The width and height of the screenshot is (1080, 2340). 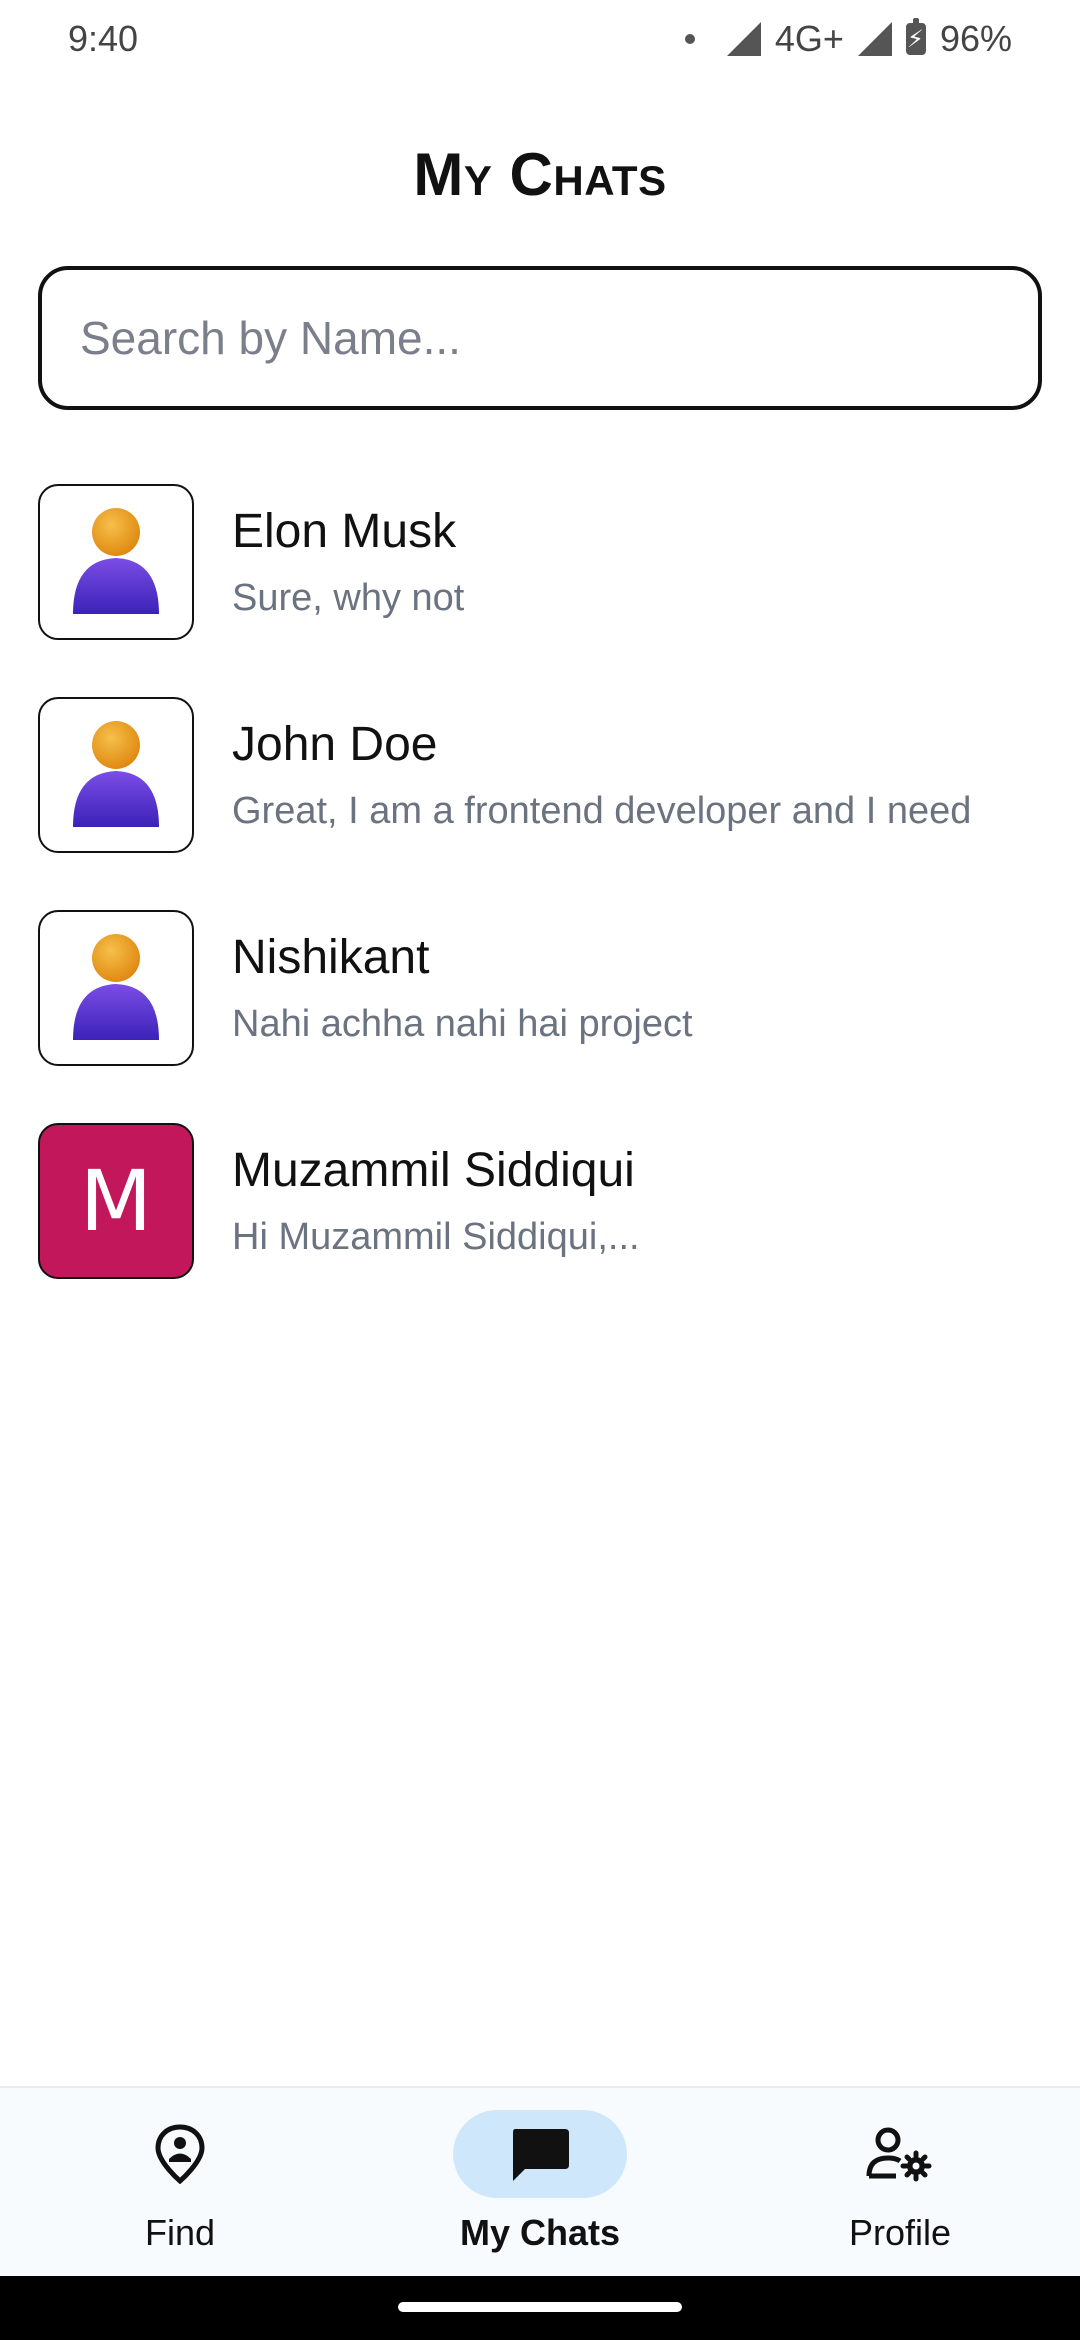 What do you see at coordinates (540, 2232) in the screenshot?
I see `nav-label: My Chats` at bounding box center [540, 2232].